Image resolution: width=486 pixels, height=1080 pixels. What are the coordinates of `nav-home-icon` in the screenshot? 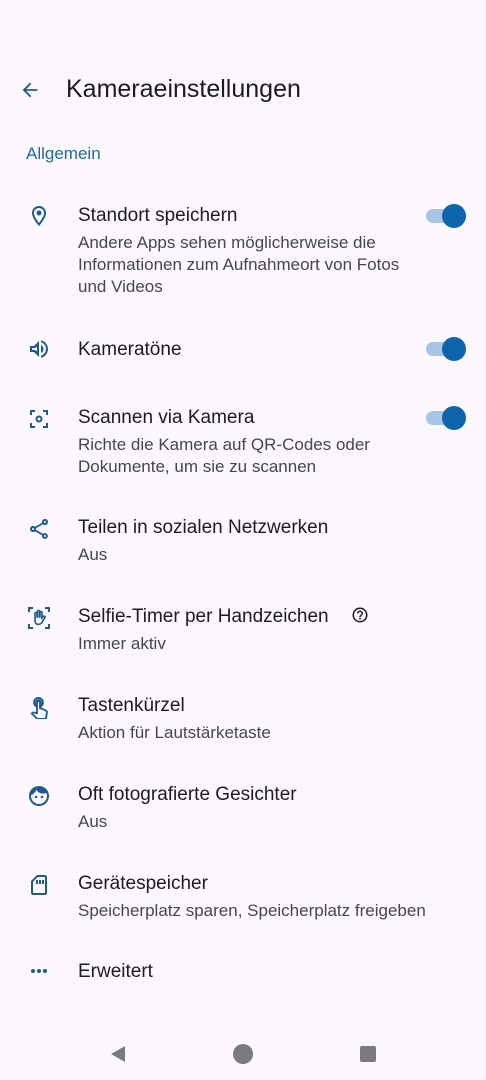 It's located at (243, 1054).